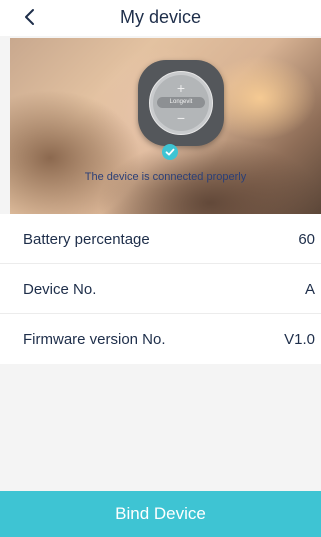 The image size is (321, 537). What do you see at coordinates (160, 514) in the screenshot?
I see `bind-device-button: Bind Device` at bounding box center [160, 514].